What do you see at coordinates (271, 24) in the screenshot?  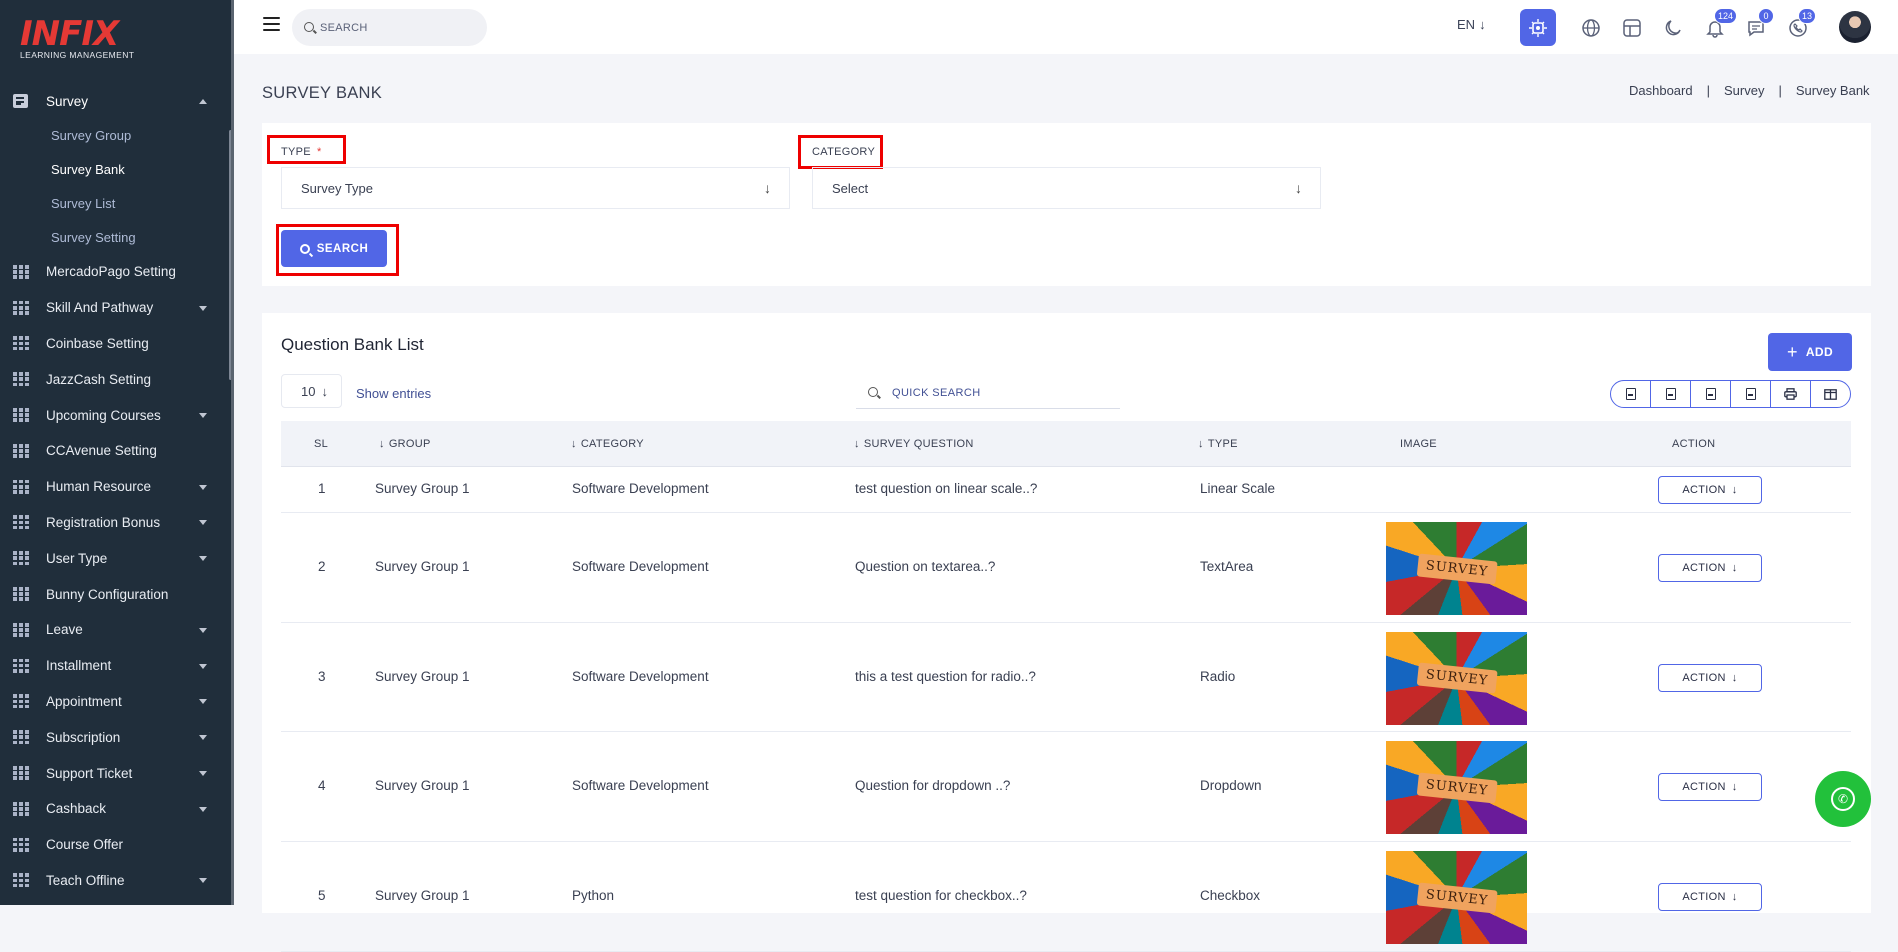 I see `menu-toggle-icon` at bounding box center [271, 24].